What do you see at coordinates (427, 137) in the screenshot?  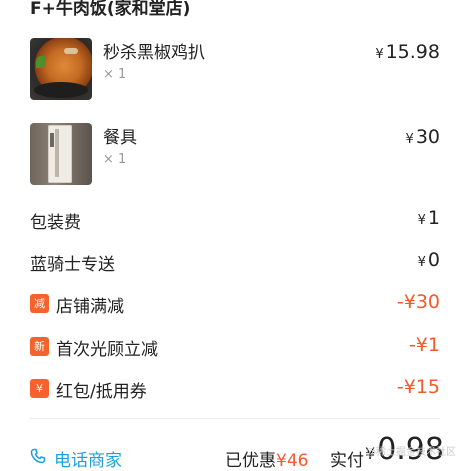 I see `item-price-value: 30` at bounding box center [427, 137].